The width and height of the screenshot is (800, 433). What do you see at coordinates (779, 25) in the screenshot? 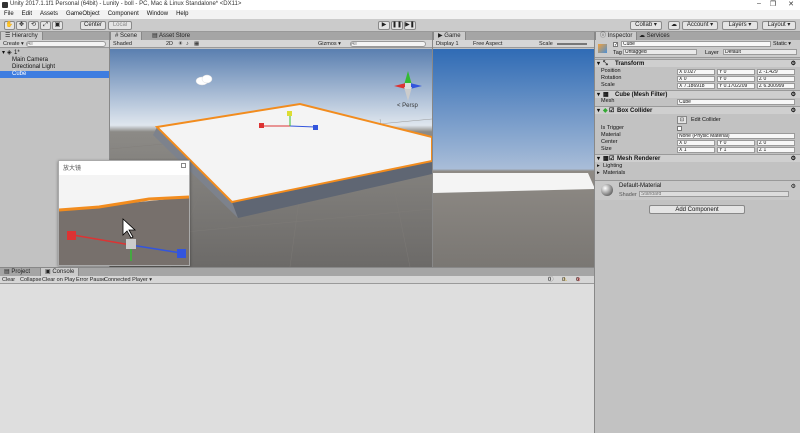
I see `layout-dropdown: Layout ▾` at bounding box center [779, 25].